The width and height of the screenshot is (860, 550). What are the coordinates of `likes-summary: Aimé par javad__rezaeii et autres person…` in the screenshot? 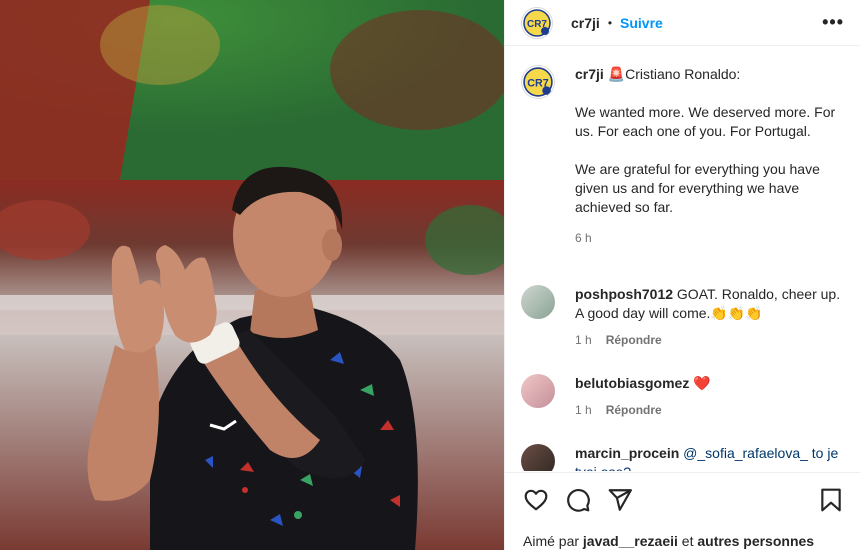 It's located at (668, 541).